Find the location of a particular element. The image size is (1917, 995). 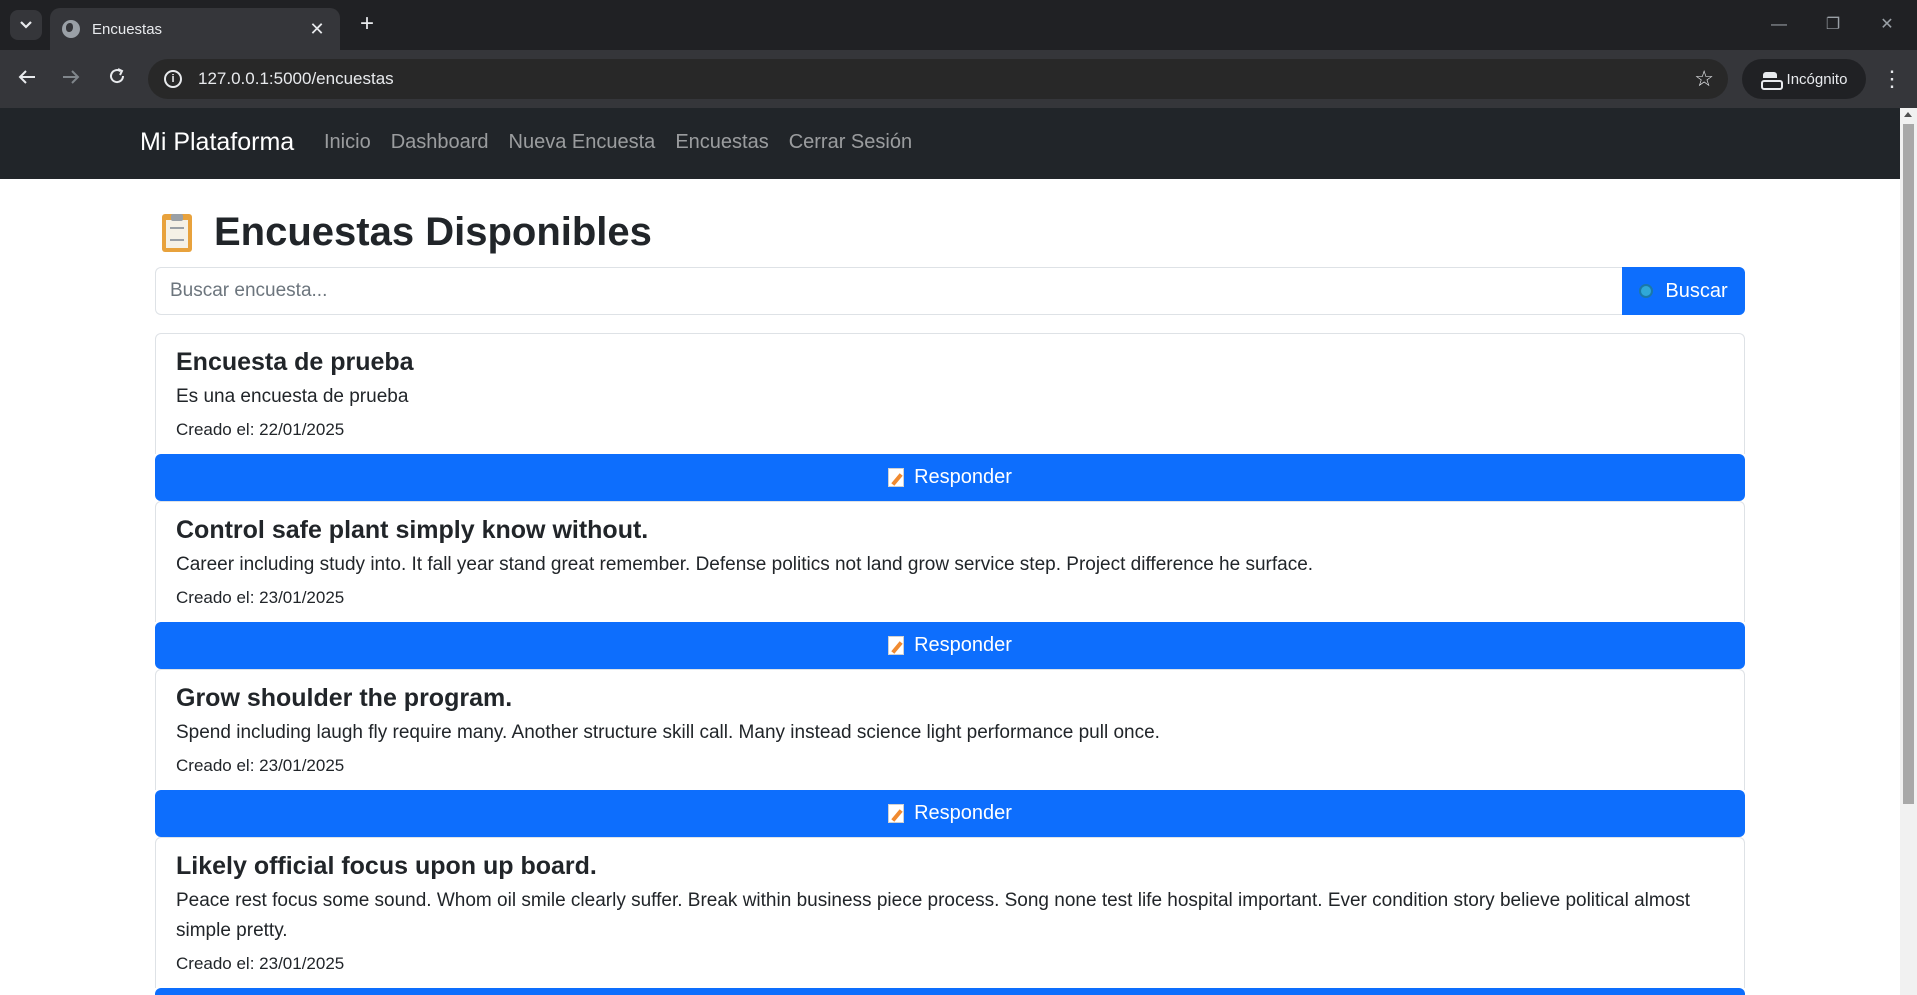

survey-title: Grow shoulder the program. is located at coordinates (344, 698).